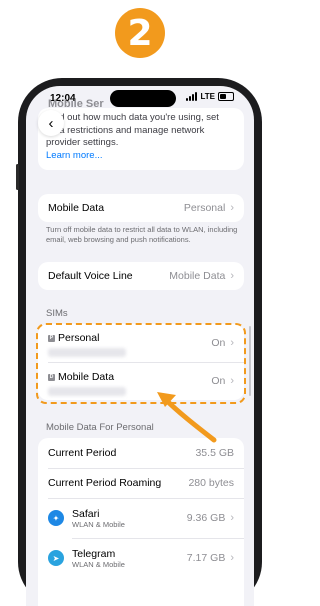  I want to click on battery-icon, so click(226, 96).